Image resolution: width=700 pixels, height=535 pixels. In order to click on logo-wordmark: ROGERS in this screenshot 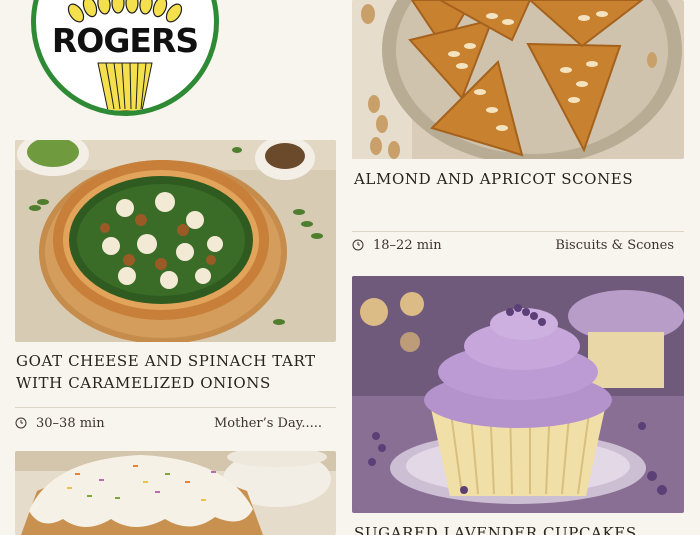, I will do `click(125, 40)`.